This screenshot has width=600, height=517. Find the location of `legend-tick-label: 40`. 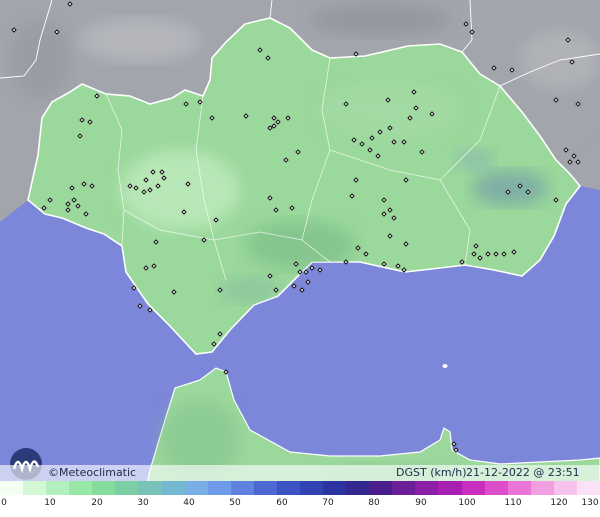

legend-tick-label: 40 is located at coordinates (189, 503).